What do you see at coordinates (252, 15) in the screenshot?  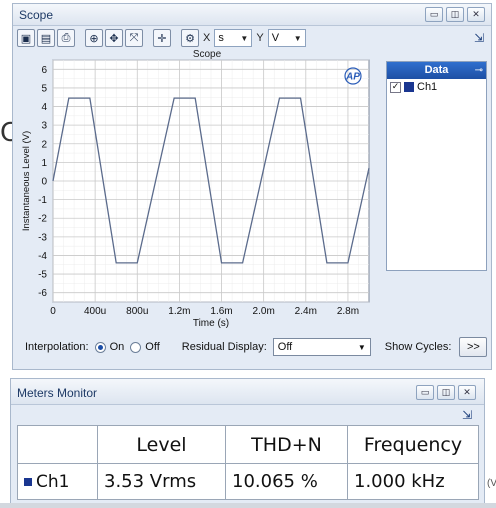 I see `scope-titlebar: Scope ▭ ◫ ✕` at bounding box center [252, 15].